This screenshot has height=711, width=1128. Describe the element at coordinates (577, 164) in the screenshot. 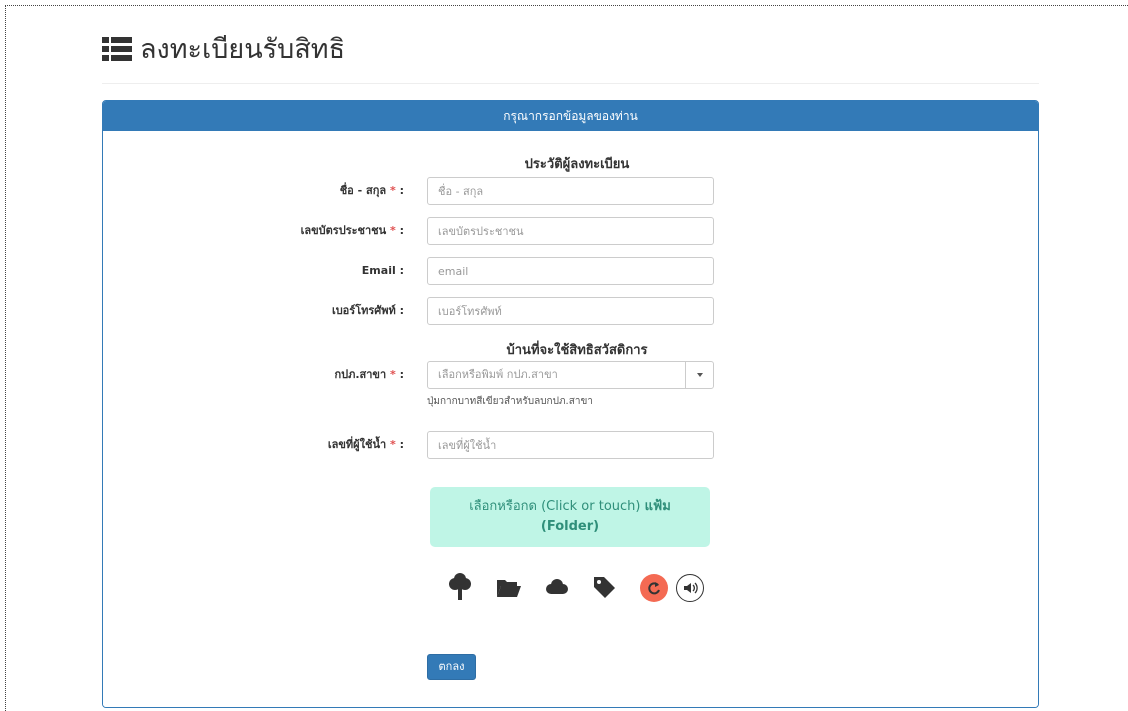

I see `section-title-registrant: ประวัติผู้ลงทะเบียน` at that location.